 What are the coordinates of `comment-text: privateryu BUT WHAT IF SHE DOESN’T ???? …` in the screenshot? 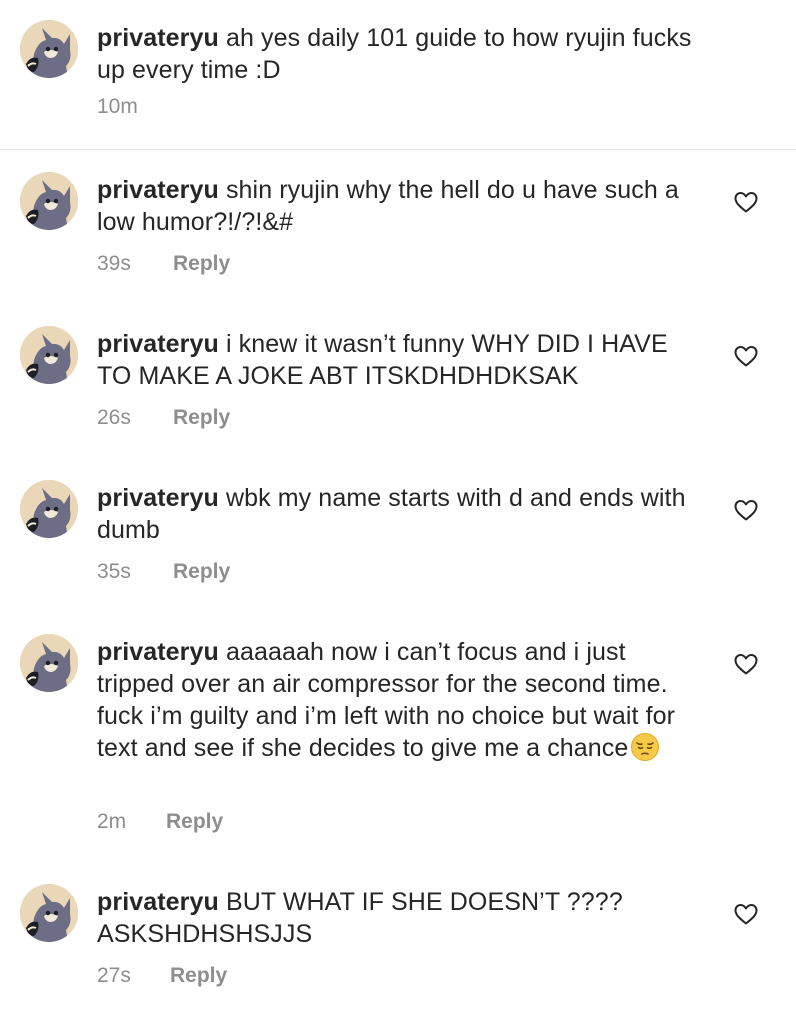 It's located at (397, 918).